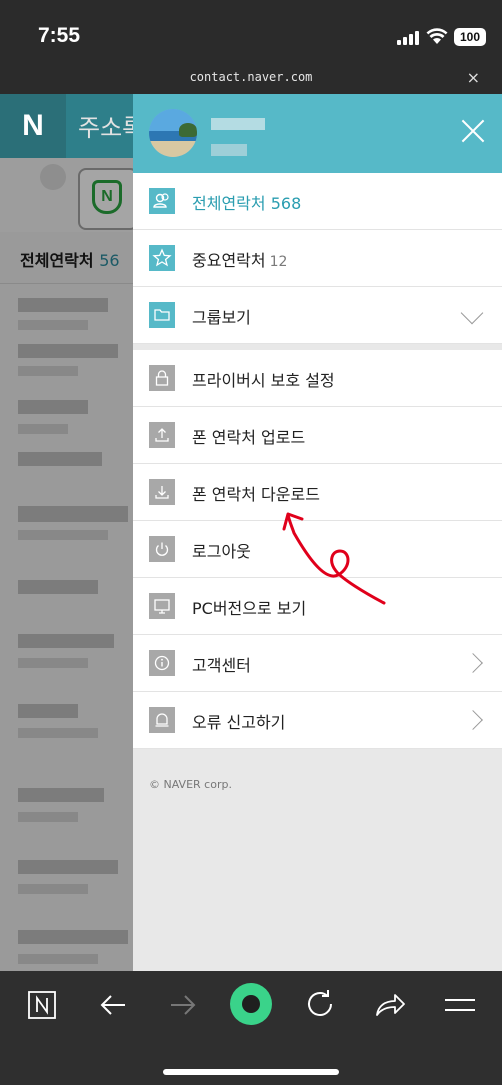 Image resolution: width=502 pixels, height=1085 pixels. I want to click on menu-item-privacy: 프라이버시 보호 설정, so click(317, 378).